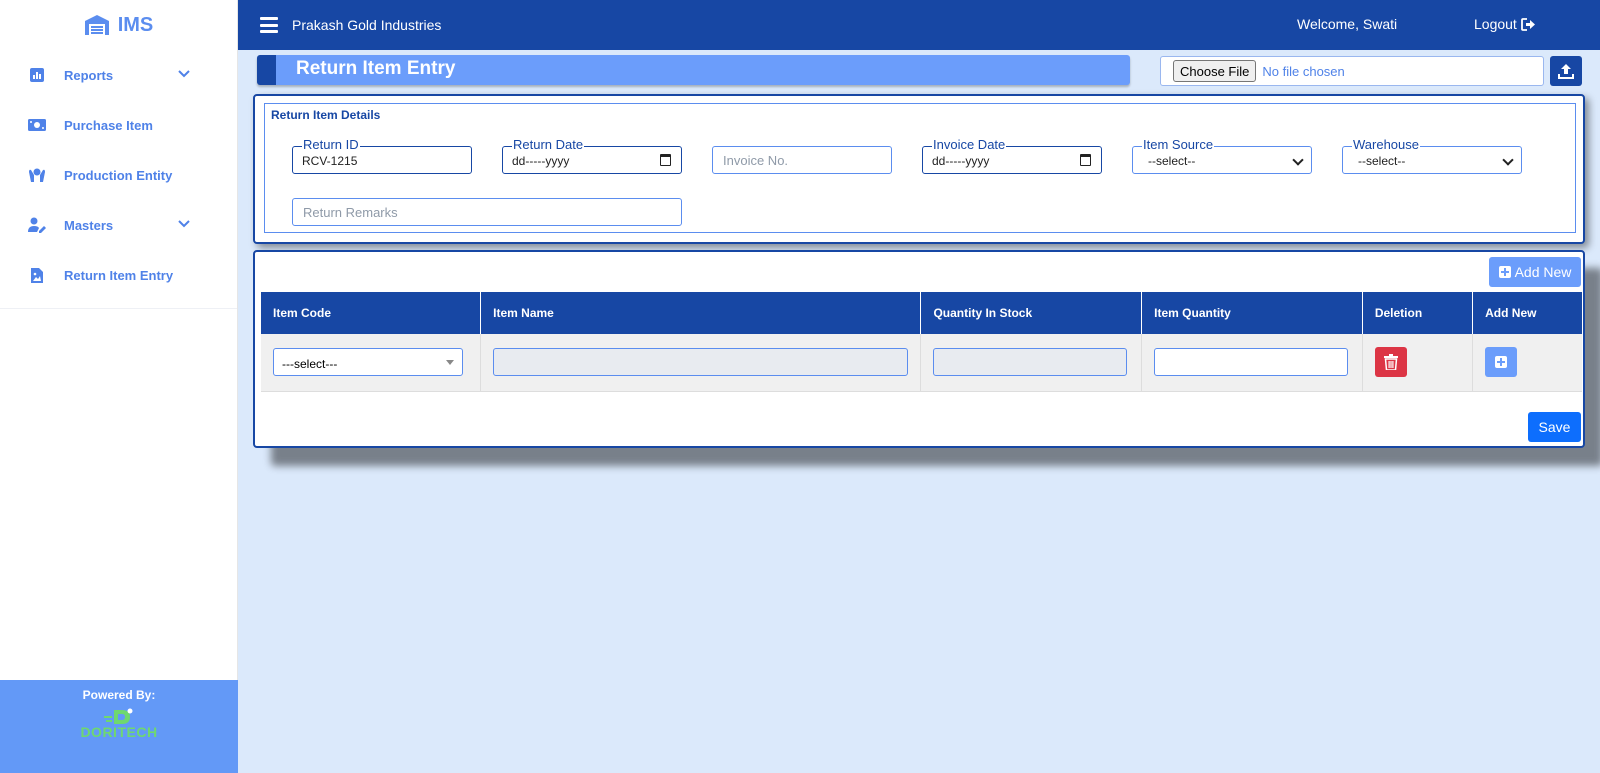 The image size is (1600, 773). Describe the element at coordinates (382, 156) in the screenshot. I see `return-id-field: Return ID RCV-1215` at that location.